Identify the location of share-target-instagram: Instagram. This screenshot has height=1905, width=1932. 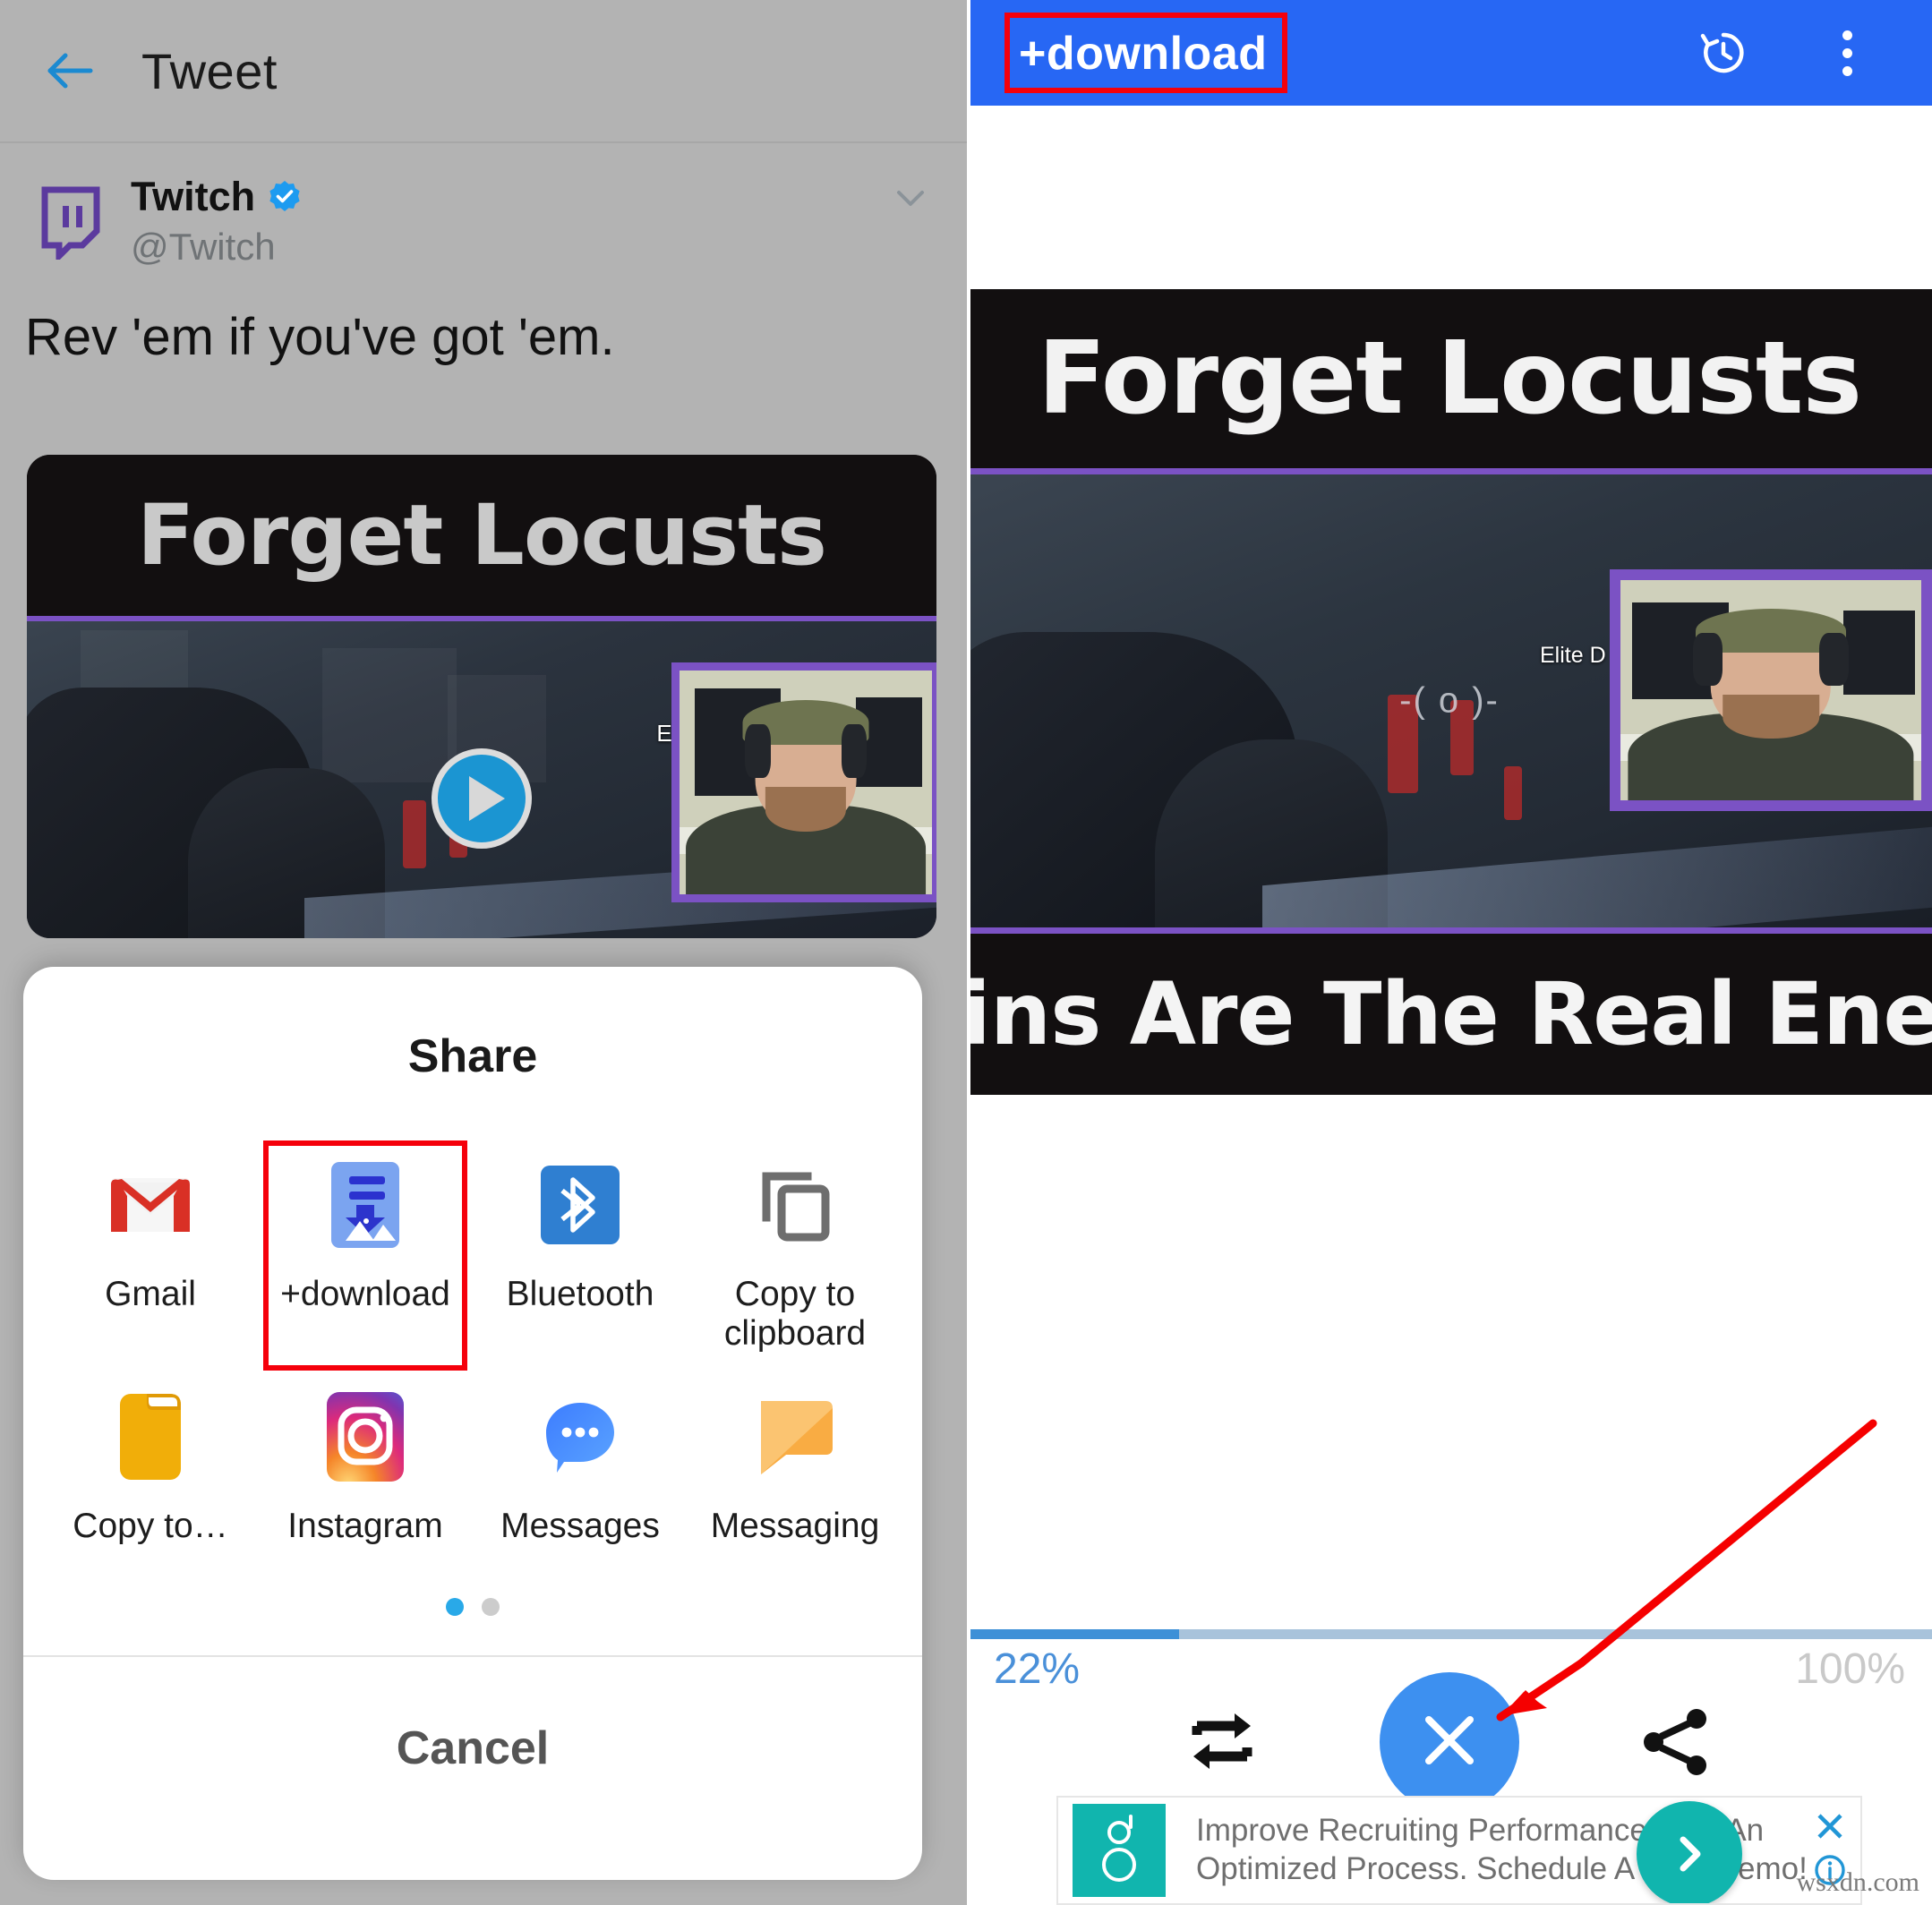
(365, 1465).